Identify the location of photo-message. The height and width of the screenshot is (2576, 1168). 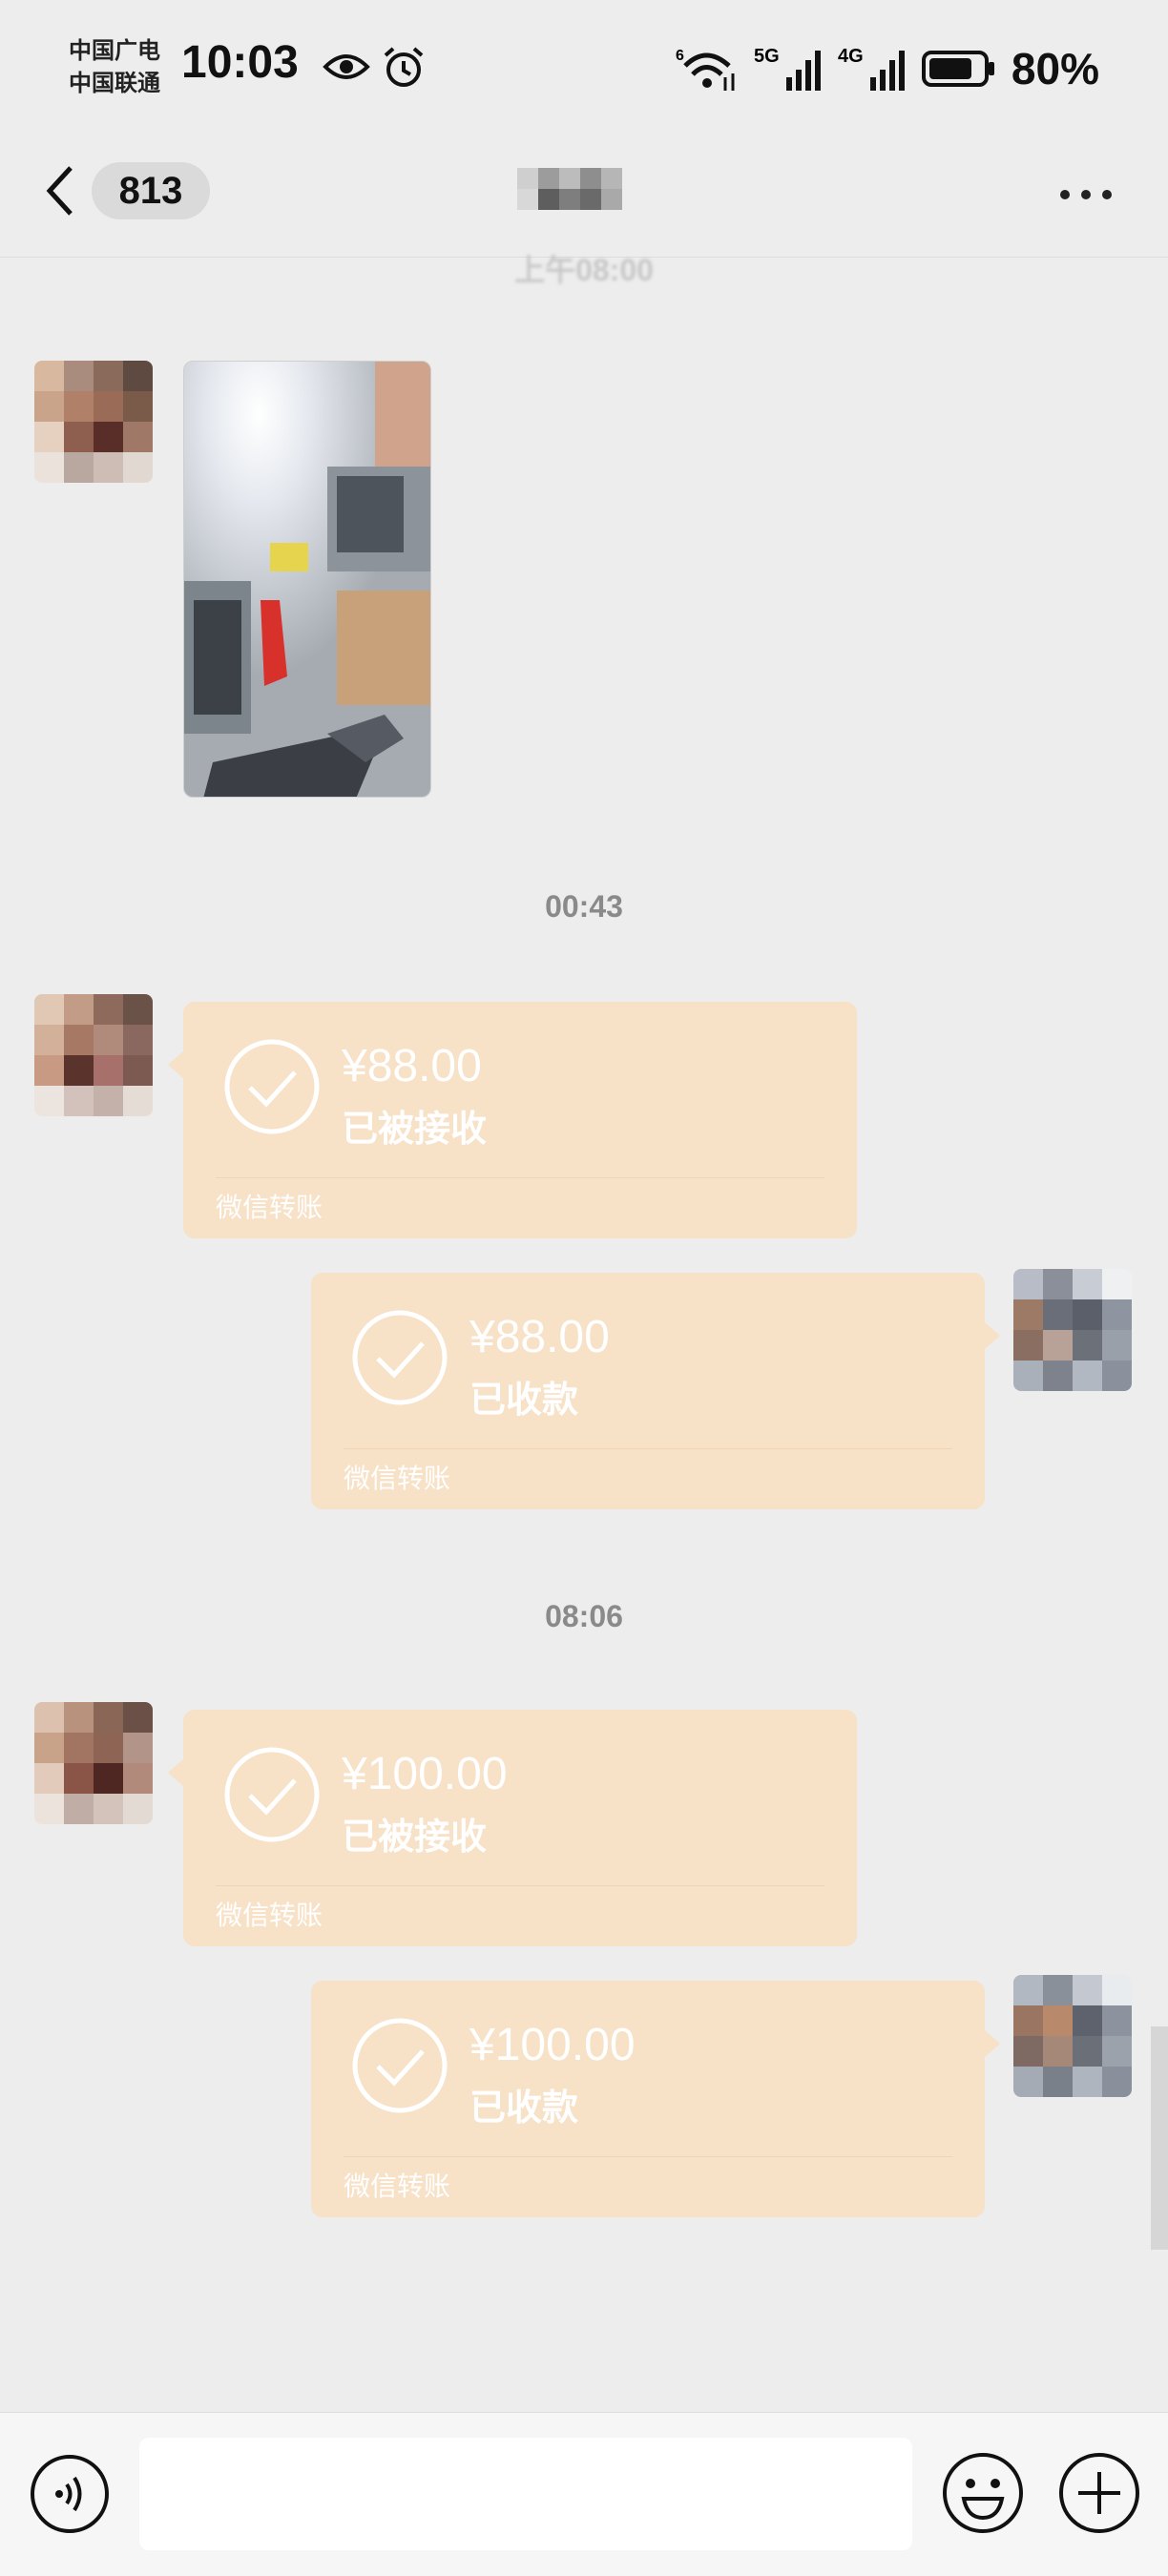
(307, 579).